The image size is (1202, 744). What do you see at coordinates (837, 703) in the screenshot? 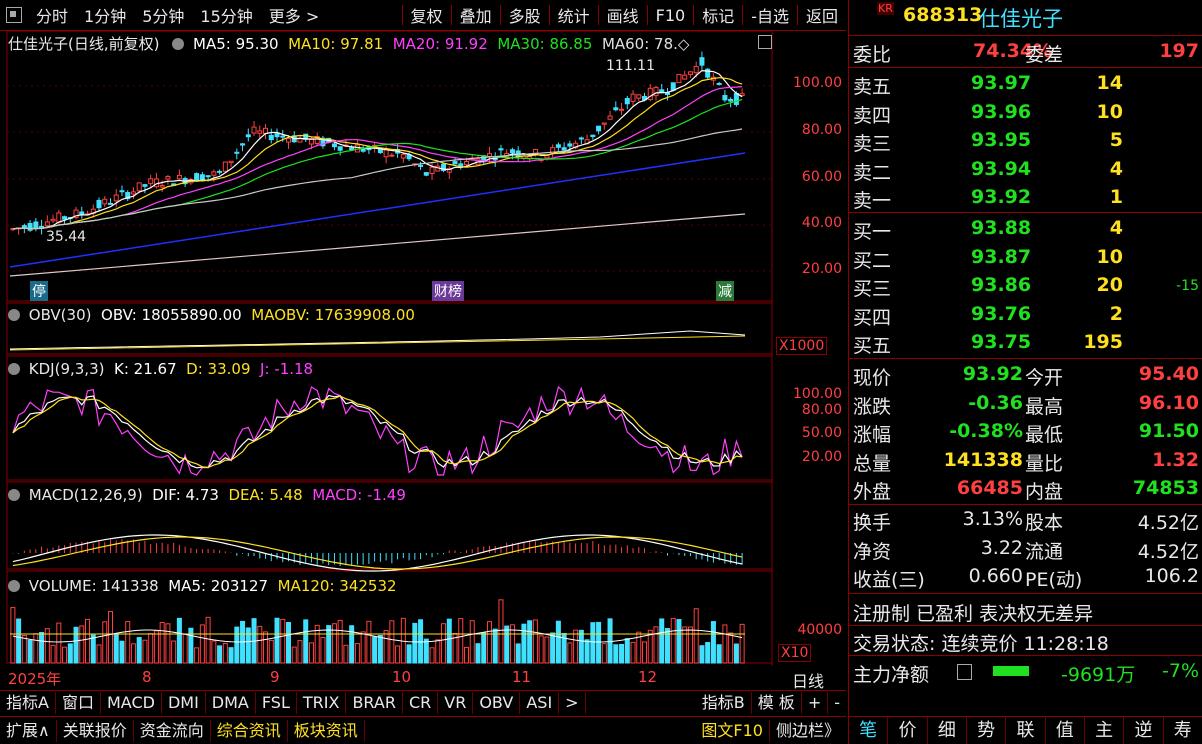
I see `zoom-out-button: -` at bounding box center [837, 703].